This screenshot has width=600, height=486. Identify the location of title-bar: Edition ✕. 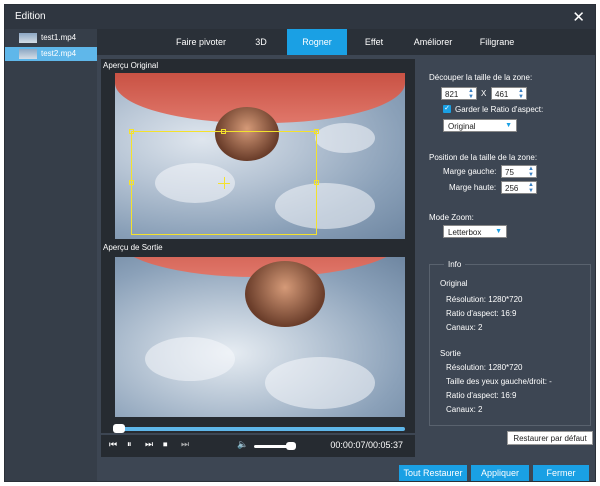
(300, 17).